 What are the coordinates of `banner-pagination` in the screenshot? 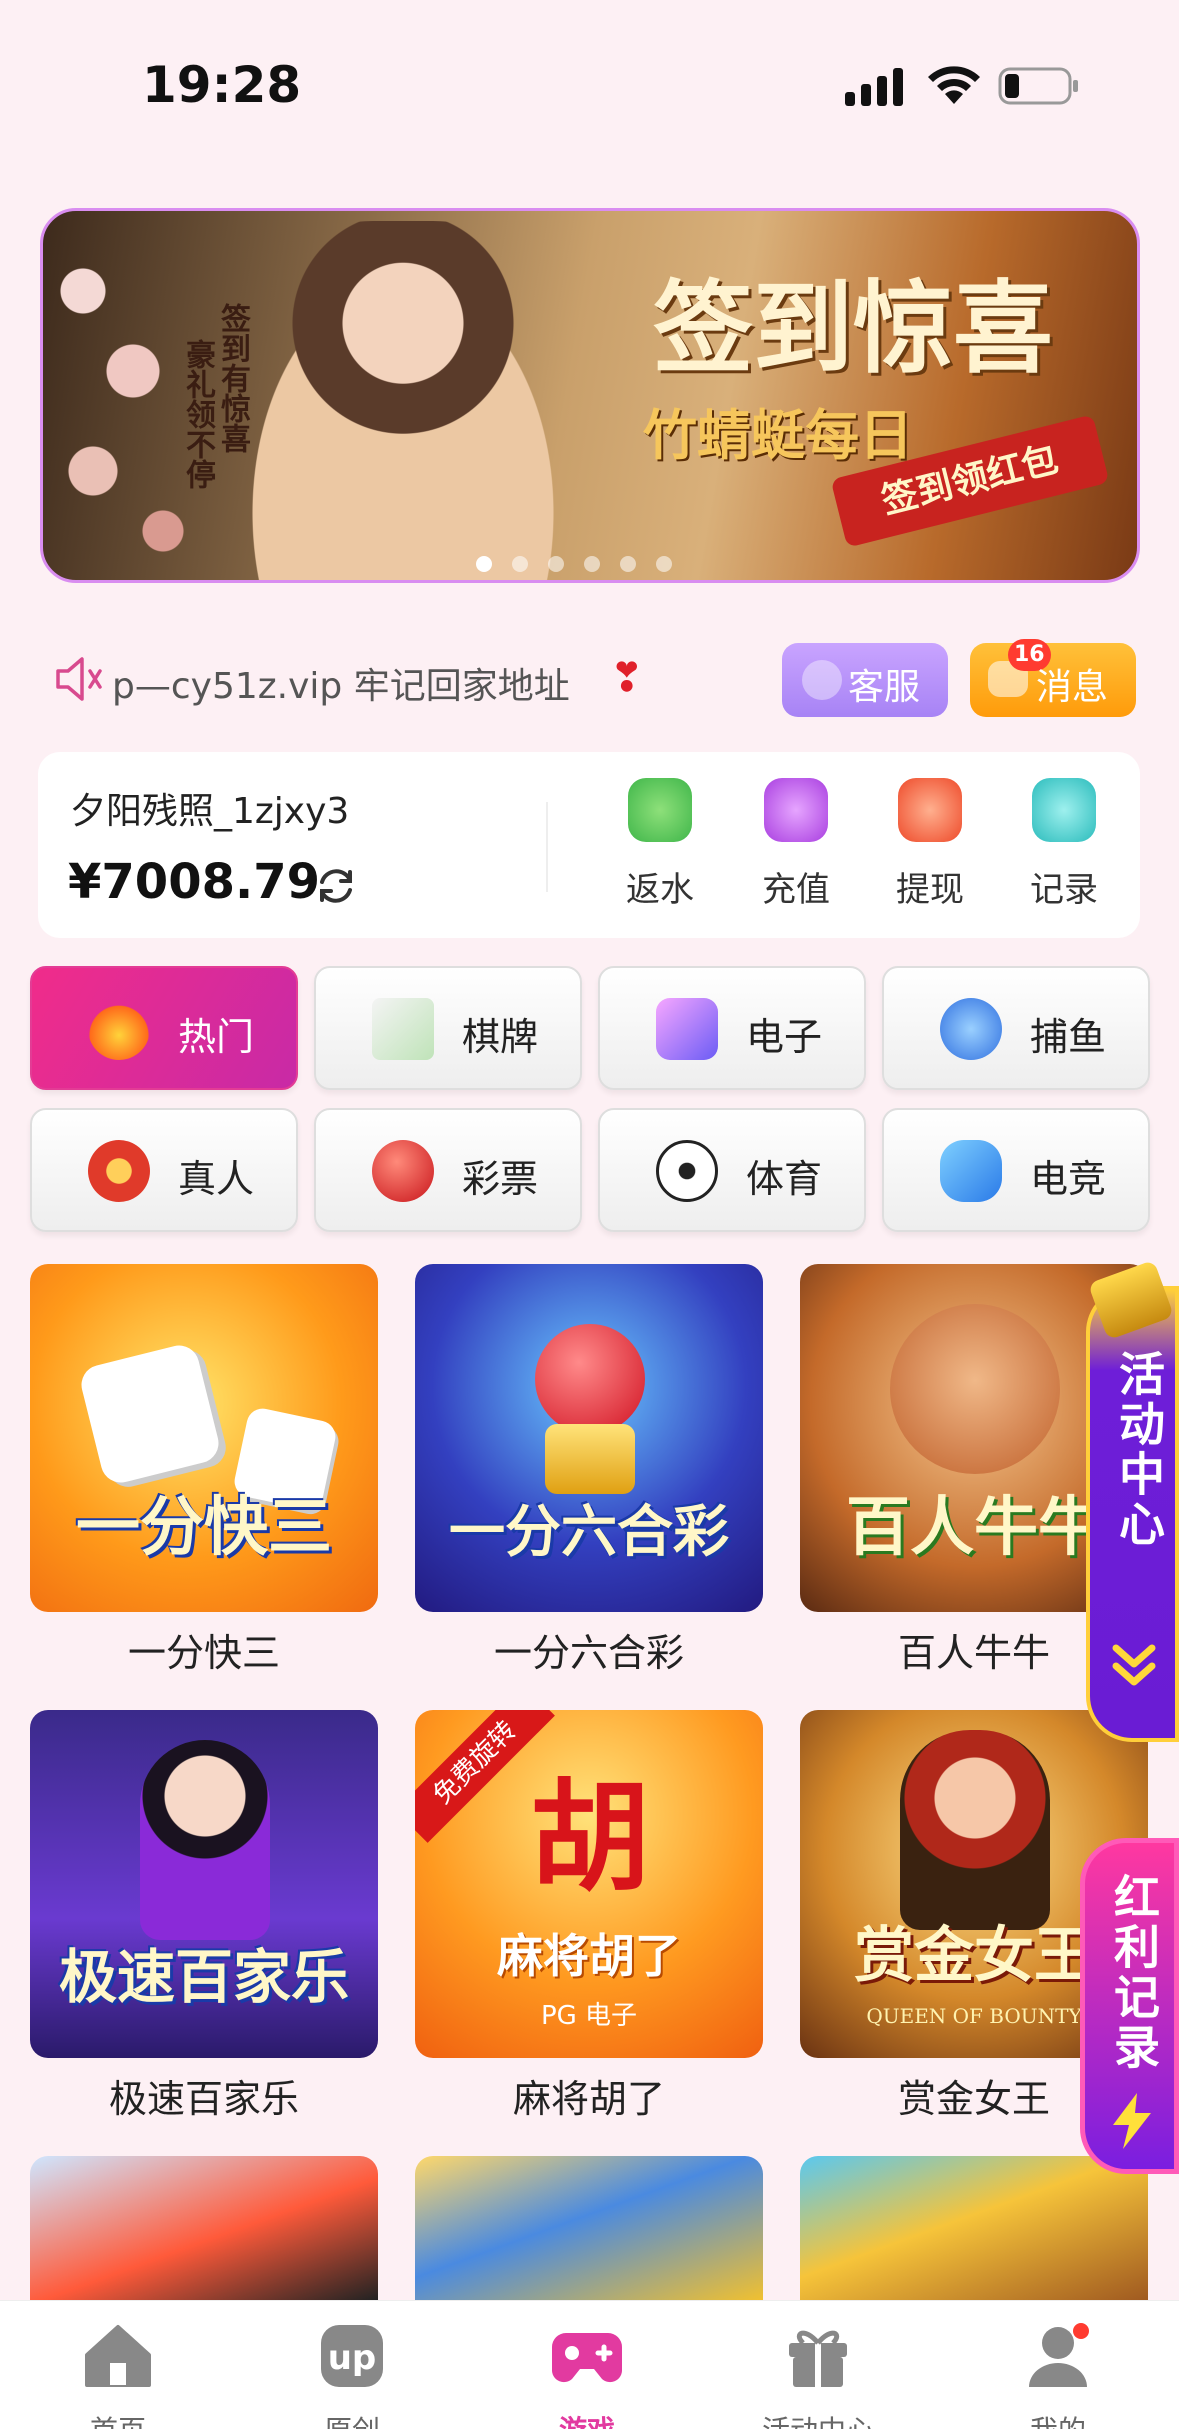 It's located at (590, 564).